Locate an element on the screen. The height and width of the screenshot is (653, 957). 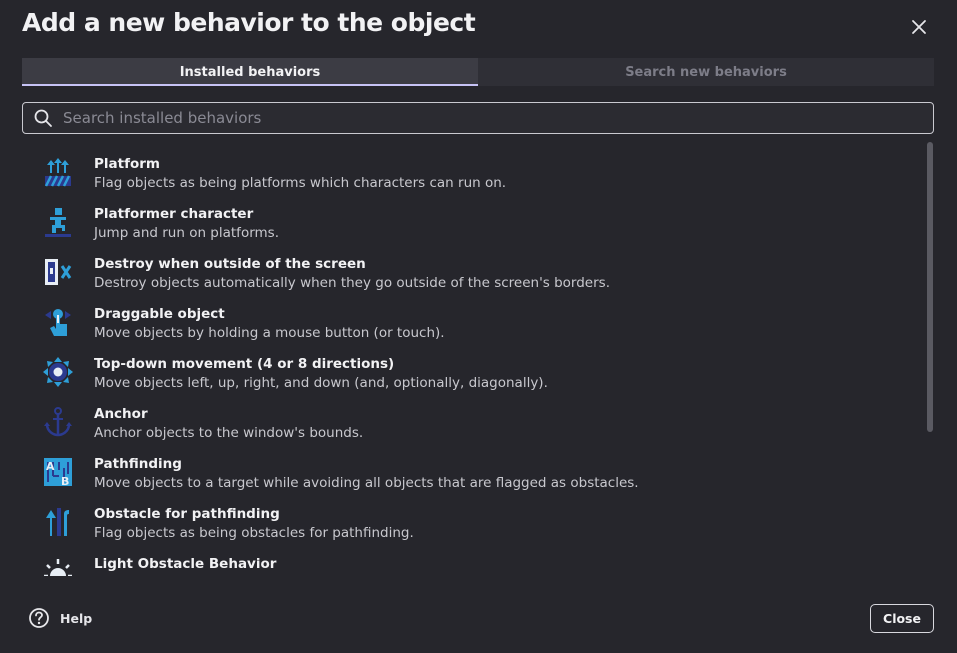
draggable-icon is located at coordinates (58, 322).